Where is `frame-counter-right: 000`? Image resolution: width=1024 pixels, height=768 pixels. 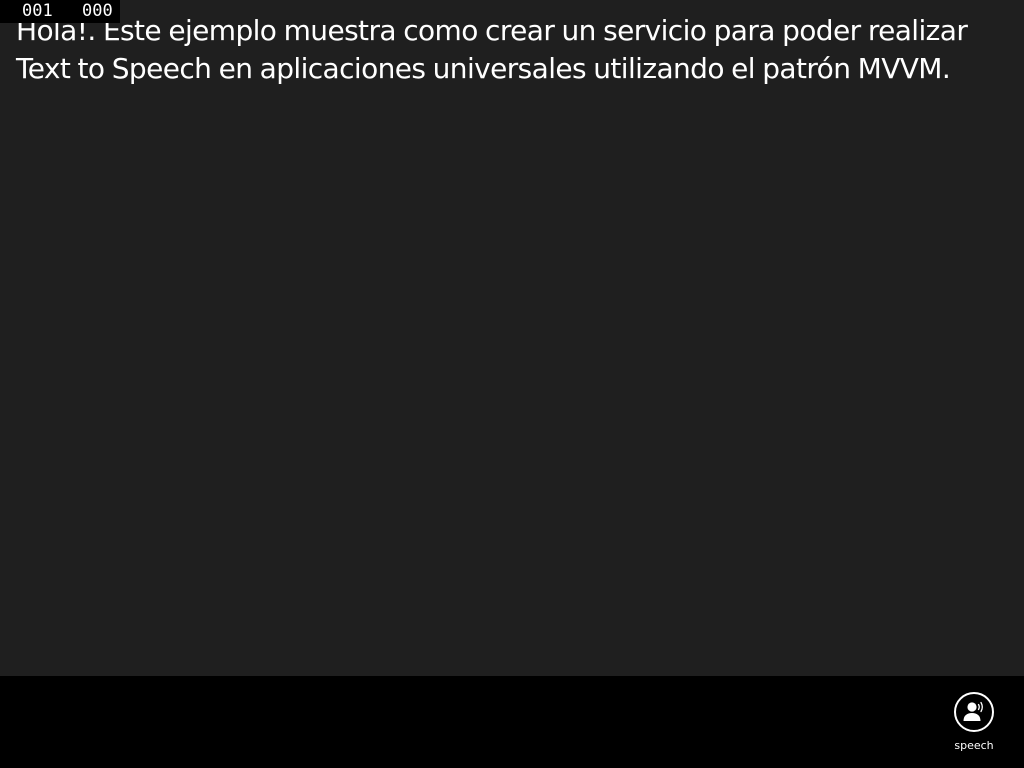 frame-counter-right: 000 is located at coordinates (97, 11).